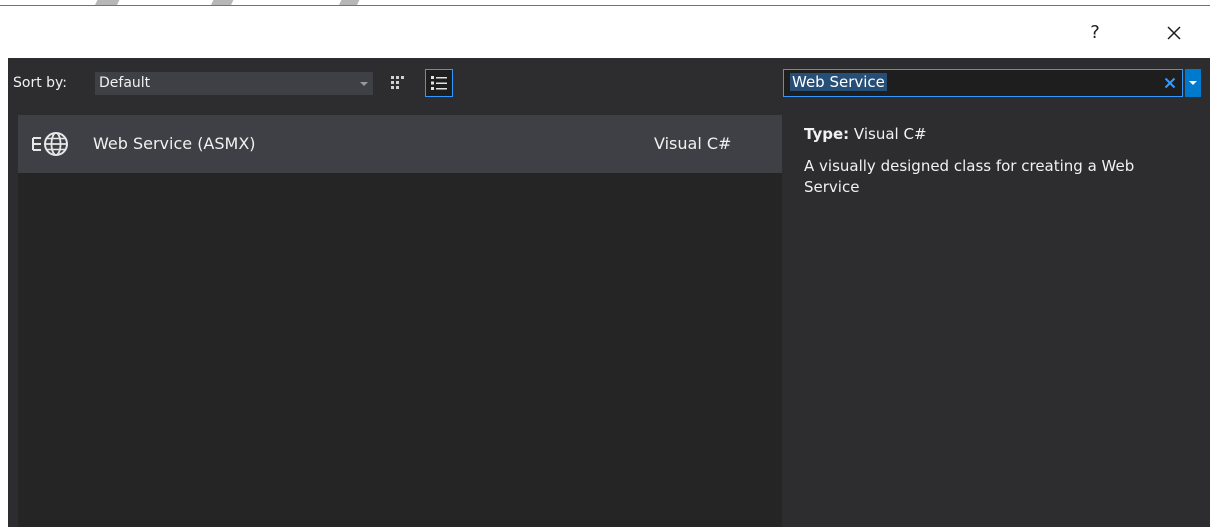  Describe the element at coordinates (234, 83) in the screenshot. I see `sort-by-dropdown: Default` at that location.